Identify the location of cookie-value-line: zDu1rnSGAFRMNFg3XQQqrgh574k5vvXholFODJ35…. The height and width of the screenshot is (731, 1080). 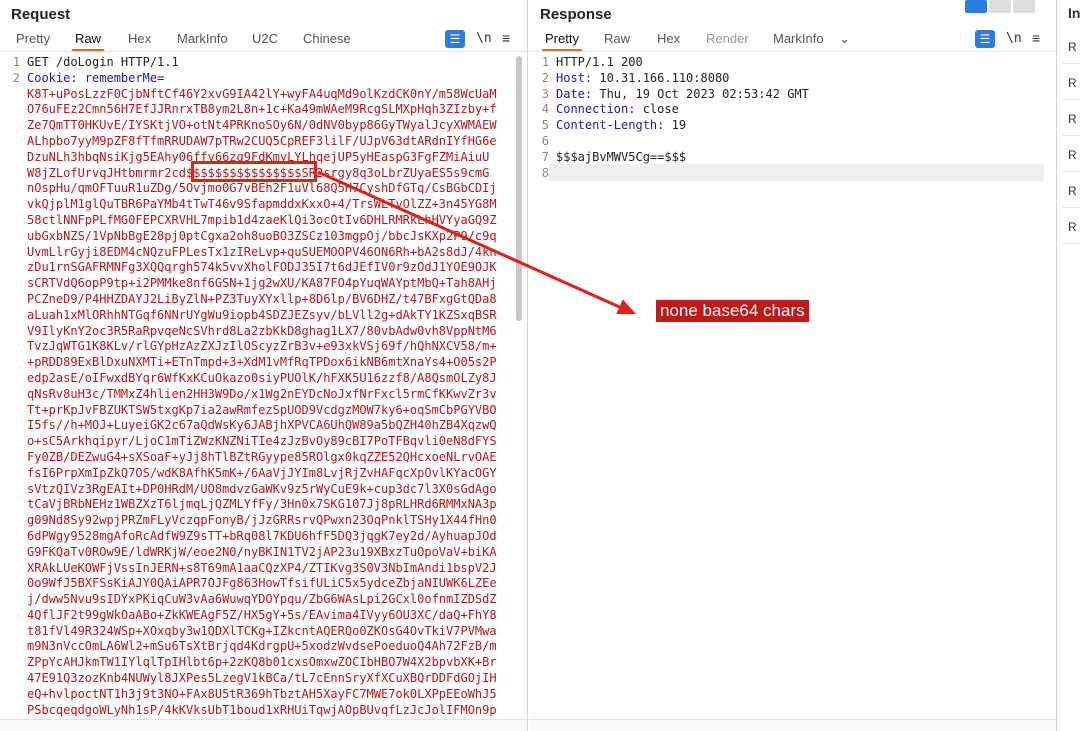
(262, 267).